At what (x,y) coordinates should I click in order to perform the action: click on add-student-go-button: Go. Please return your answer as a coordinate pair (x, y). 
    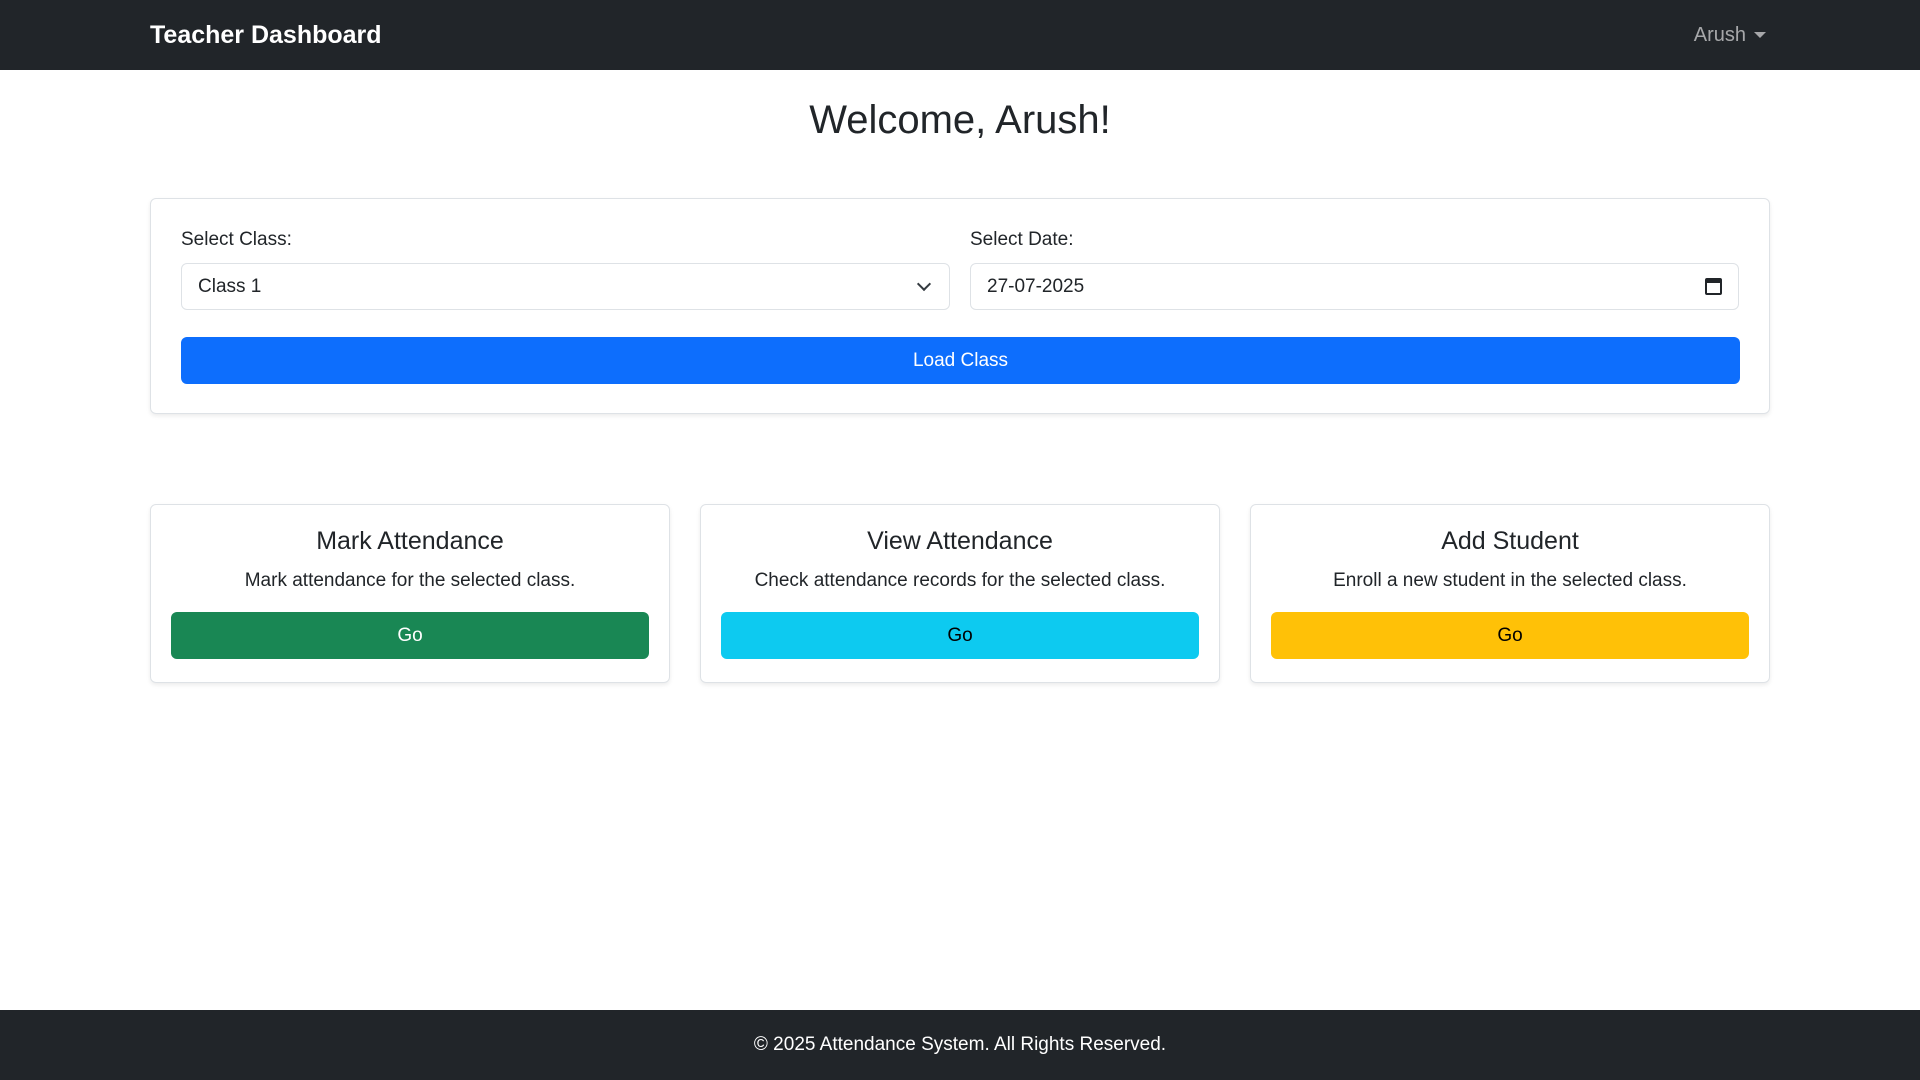
    Looking at the image, I should click on (1510, 635).